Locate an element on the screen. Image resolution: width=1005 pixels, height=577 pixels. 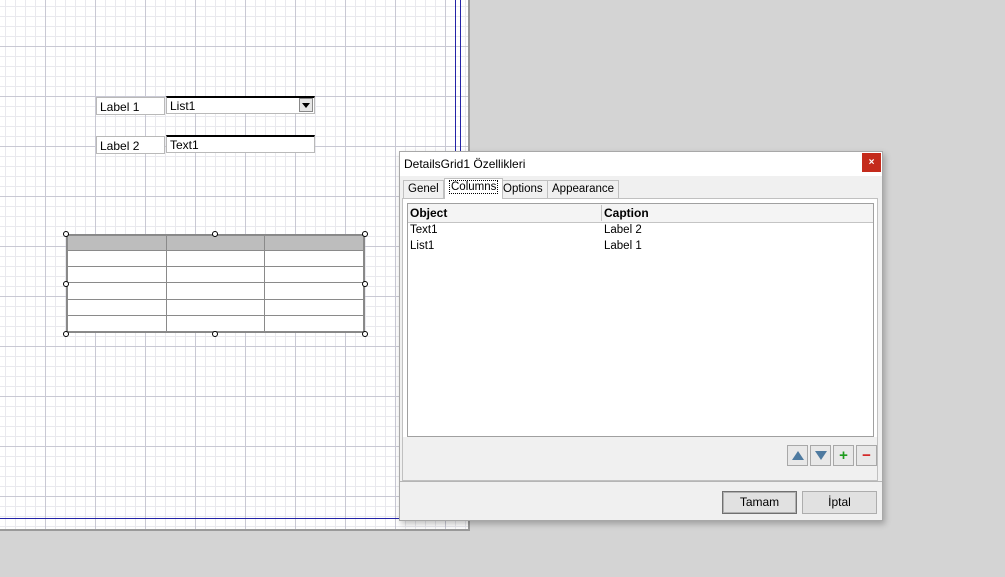
list-item: List1 Label 1 is located at coordinates (640, 247).